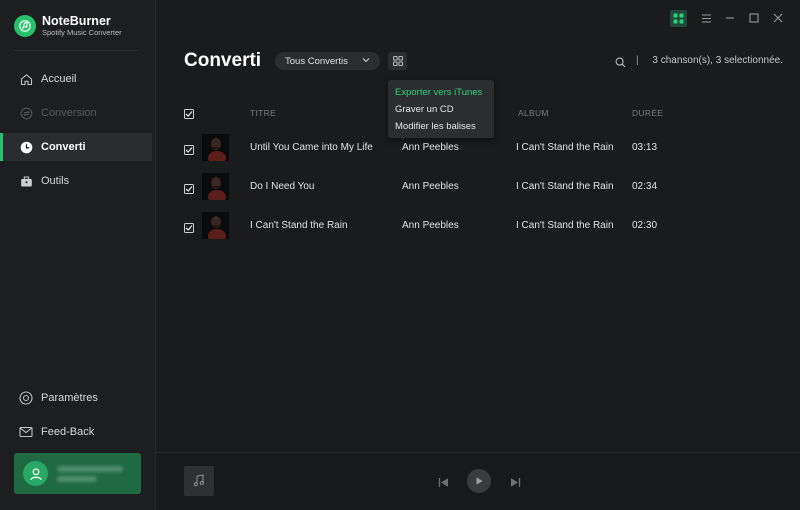  I want to click on menu-item-edit-tags: Modifier les balises, so click(435, 126).